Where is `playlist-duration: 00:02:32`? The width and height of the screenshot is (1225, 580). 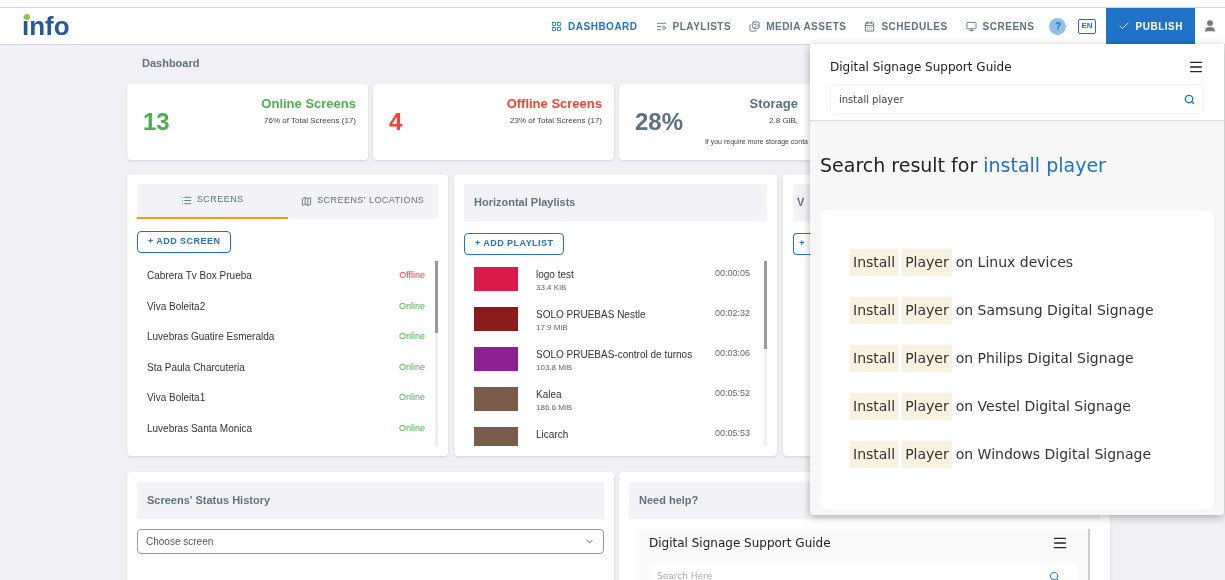 playlist-duration: 00:02:32 is located at coordinates (732, 313).